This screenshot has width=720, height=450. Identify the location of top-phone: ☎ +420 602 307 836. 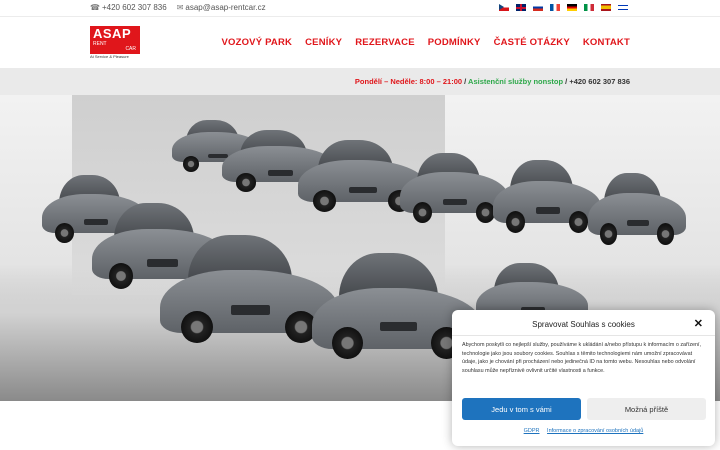
(128, 7).